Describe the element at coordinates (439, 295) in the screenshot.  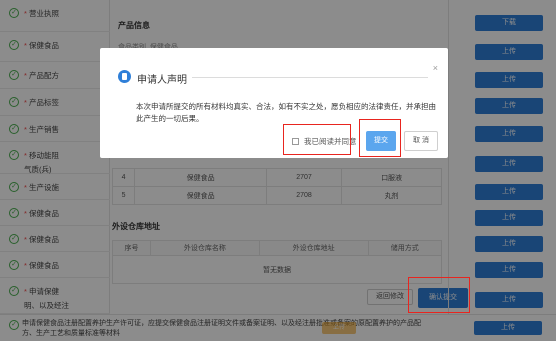
I see `highlight-confirm` at that location.